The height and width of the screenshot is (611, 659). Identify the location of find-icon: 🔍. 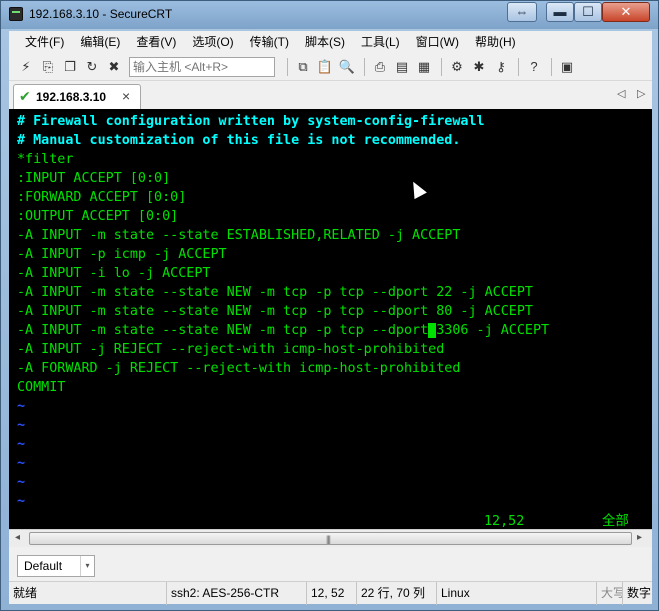
(347, 67).